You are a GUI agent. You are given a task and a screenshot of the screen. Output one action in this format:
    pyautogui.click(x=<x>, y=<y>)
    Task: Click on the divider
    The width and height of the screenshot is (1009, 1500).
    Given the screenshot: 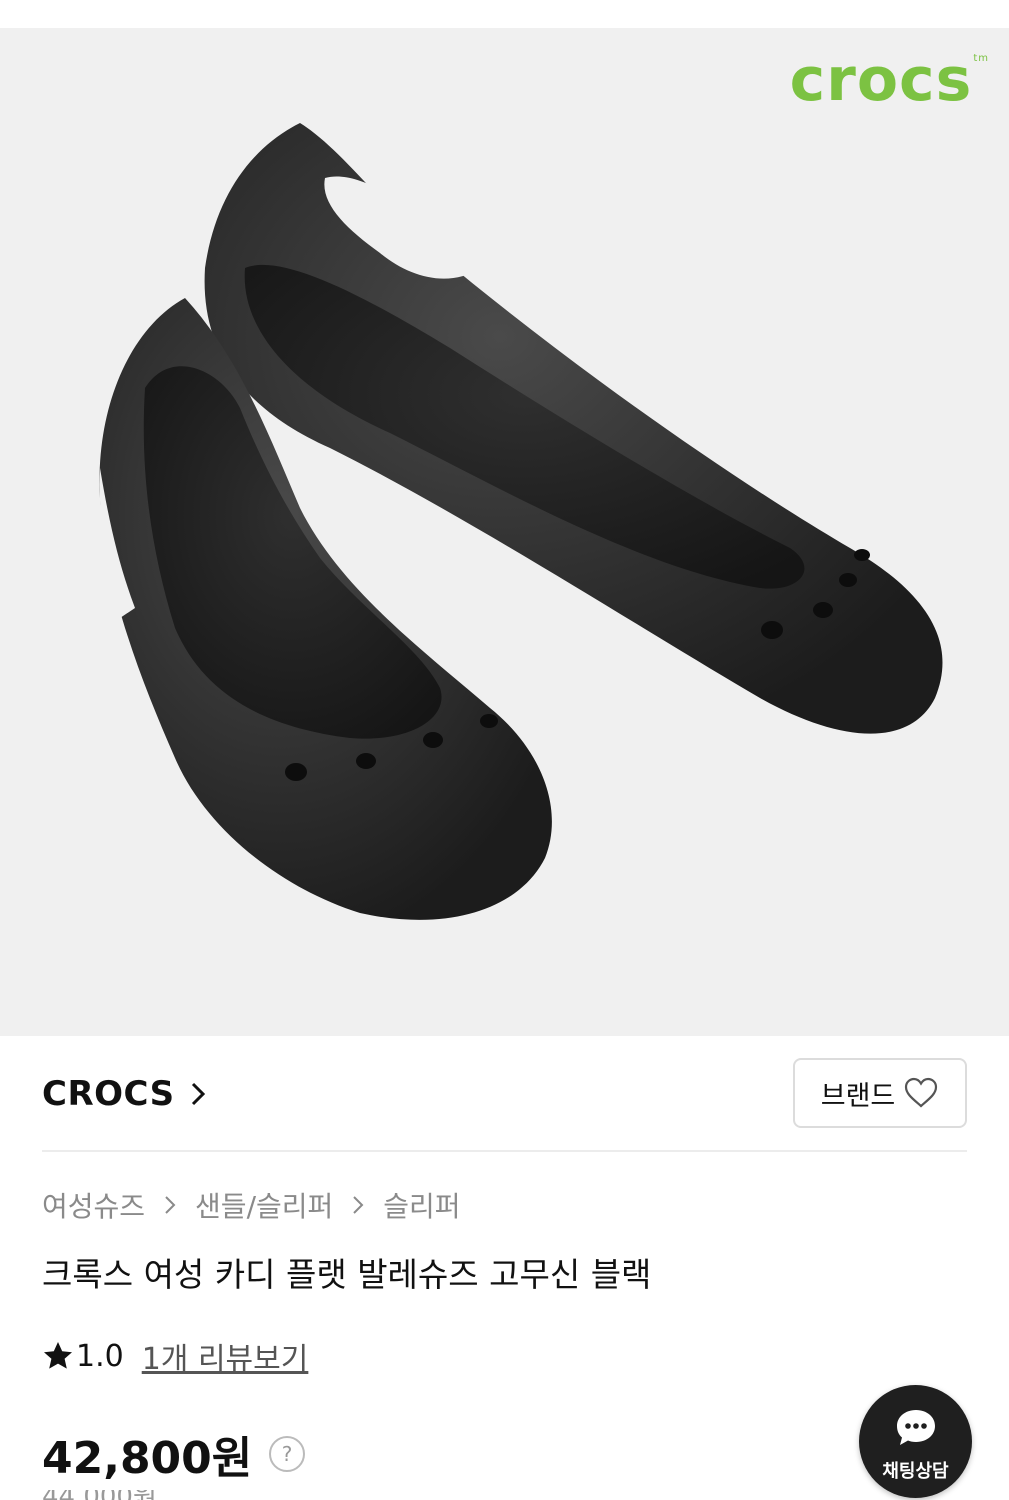 What is the action you would take?
    pyautogui.click(x=504, y=1151)
    